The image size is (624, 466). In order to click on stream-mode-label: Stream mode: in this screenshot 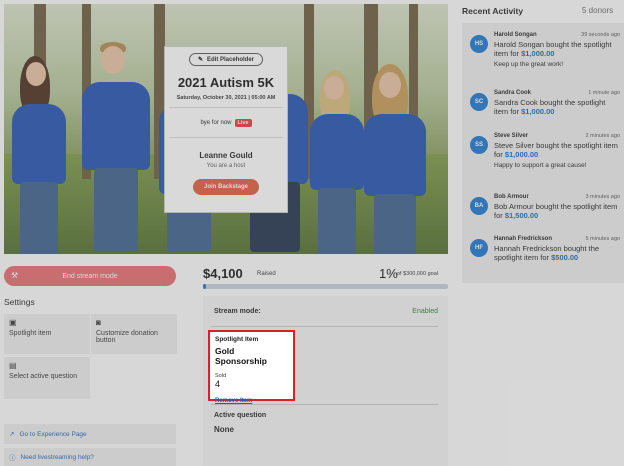, I will do `click(237, 311)`.